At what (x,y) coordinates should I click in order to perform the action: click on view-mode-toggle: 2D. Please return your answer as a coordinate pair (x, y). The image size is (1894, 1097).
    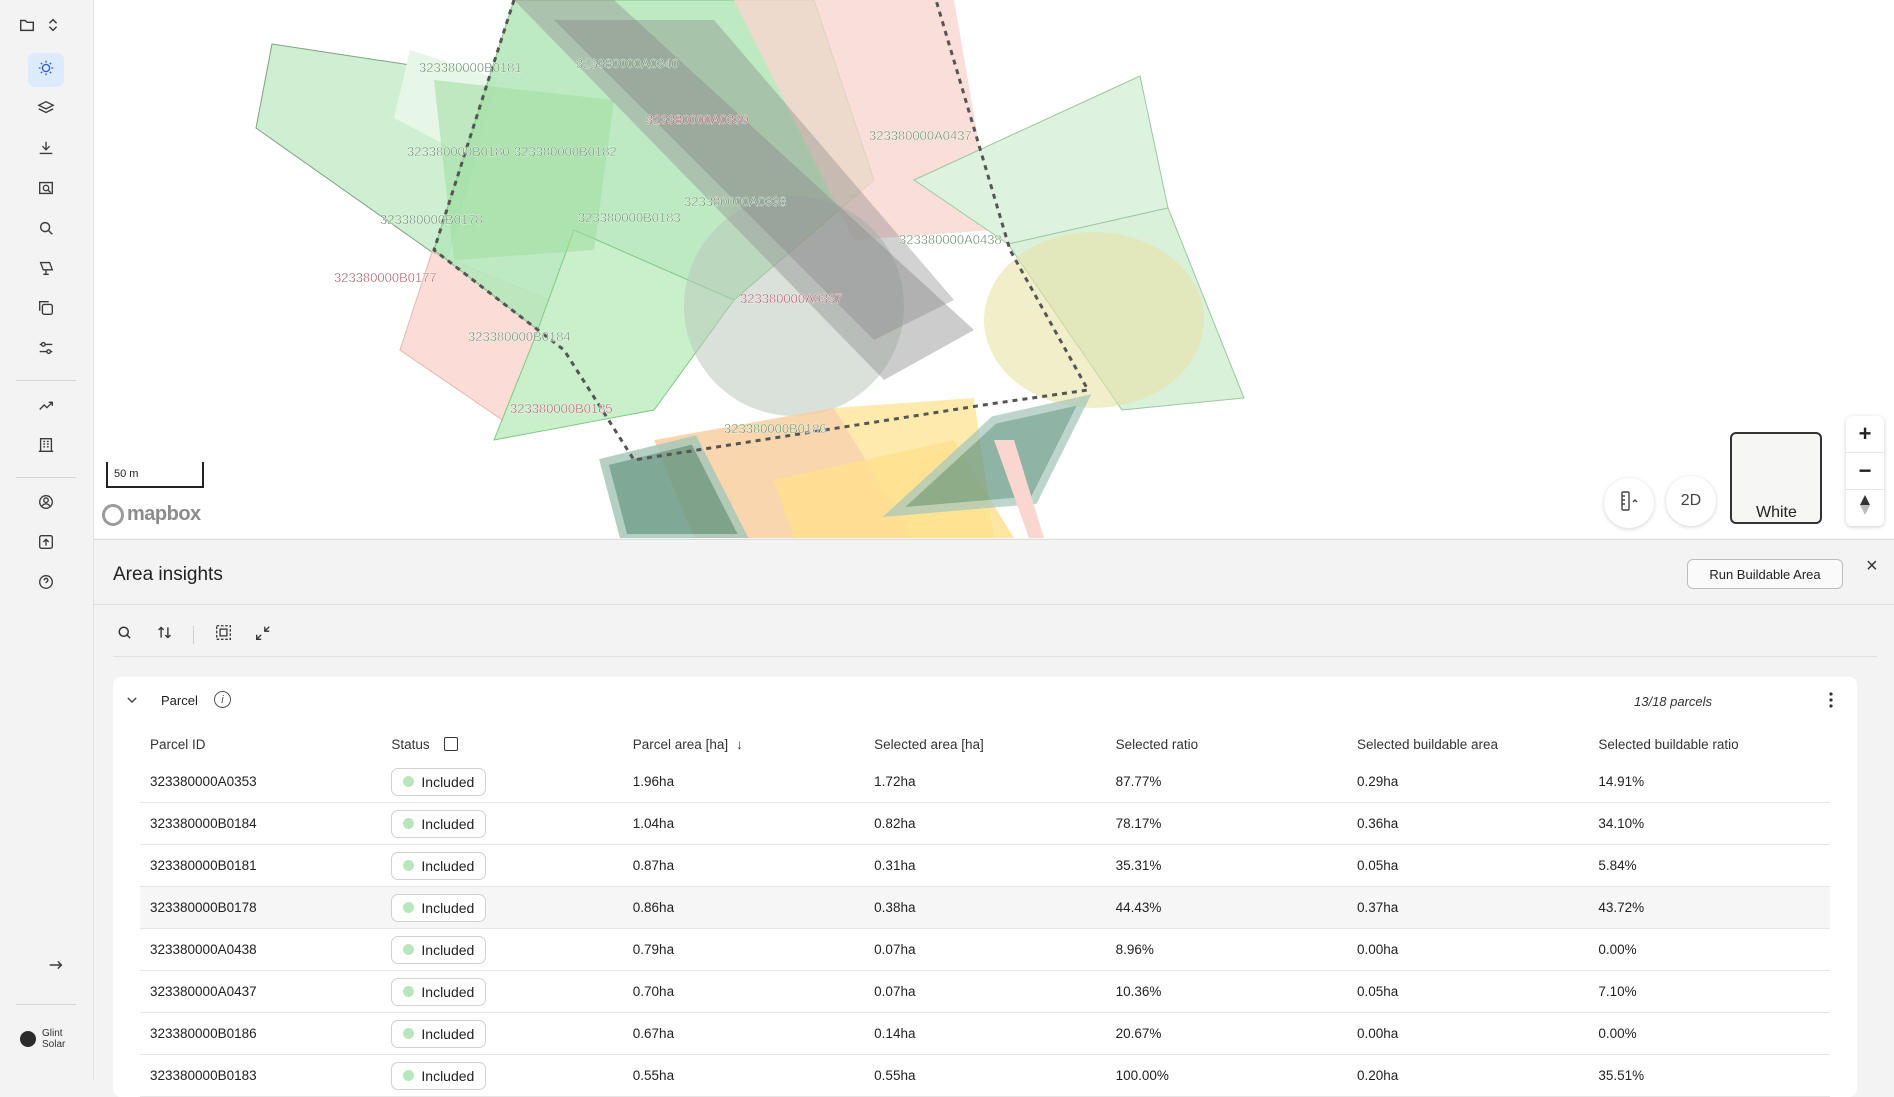
    Looking at the image, I should click on (1691, 501).